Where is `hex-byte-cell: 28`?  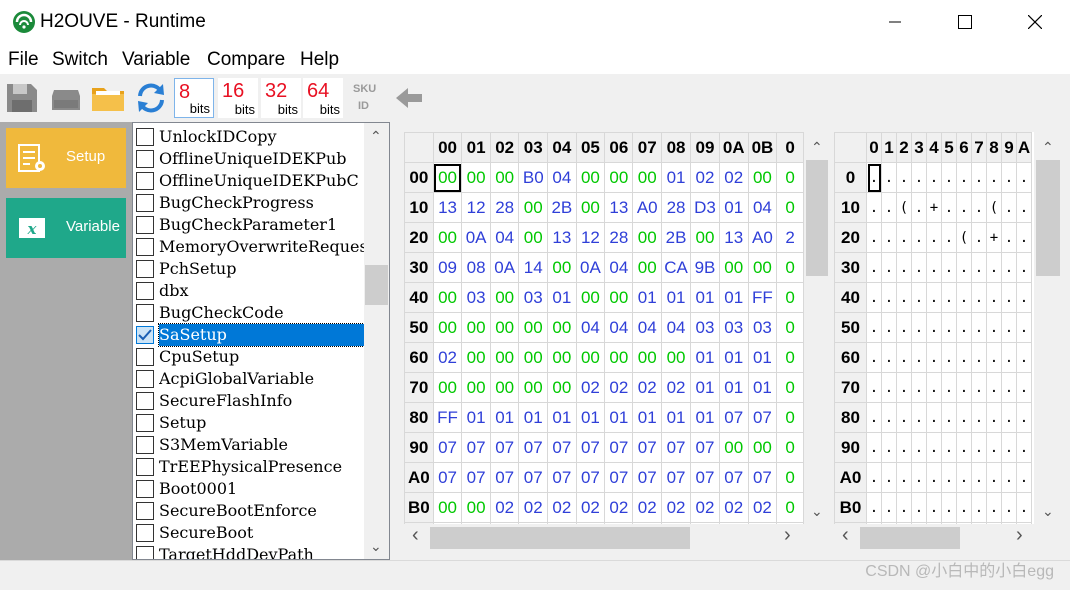
hex-byte-cell: 28 is located at coordinates (619, 237).